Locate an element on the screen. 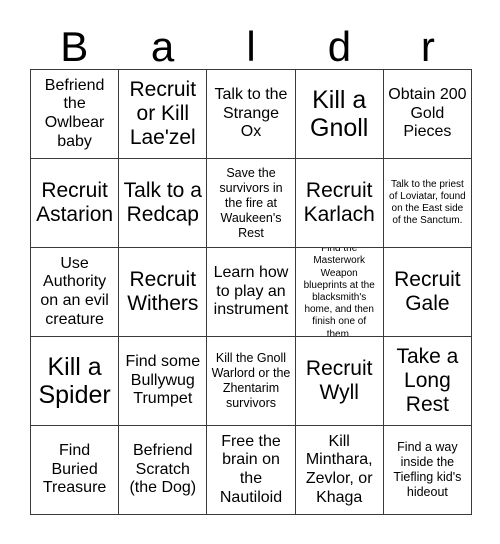 This screenshot has height=544, width=500. bingo-cell: Recruit or Kill Lae'zel is located at coordinates (163, 114).